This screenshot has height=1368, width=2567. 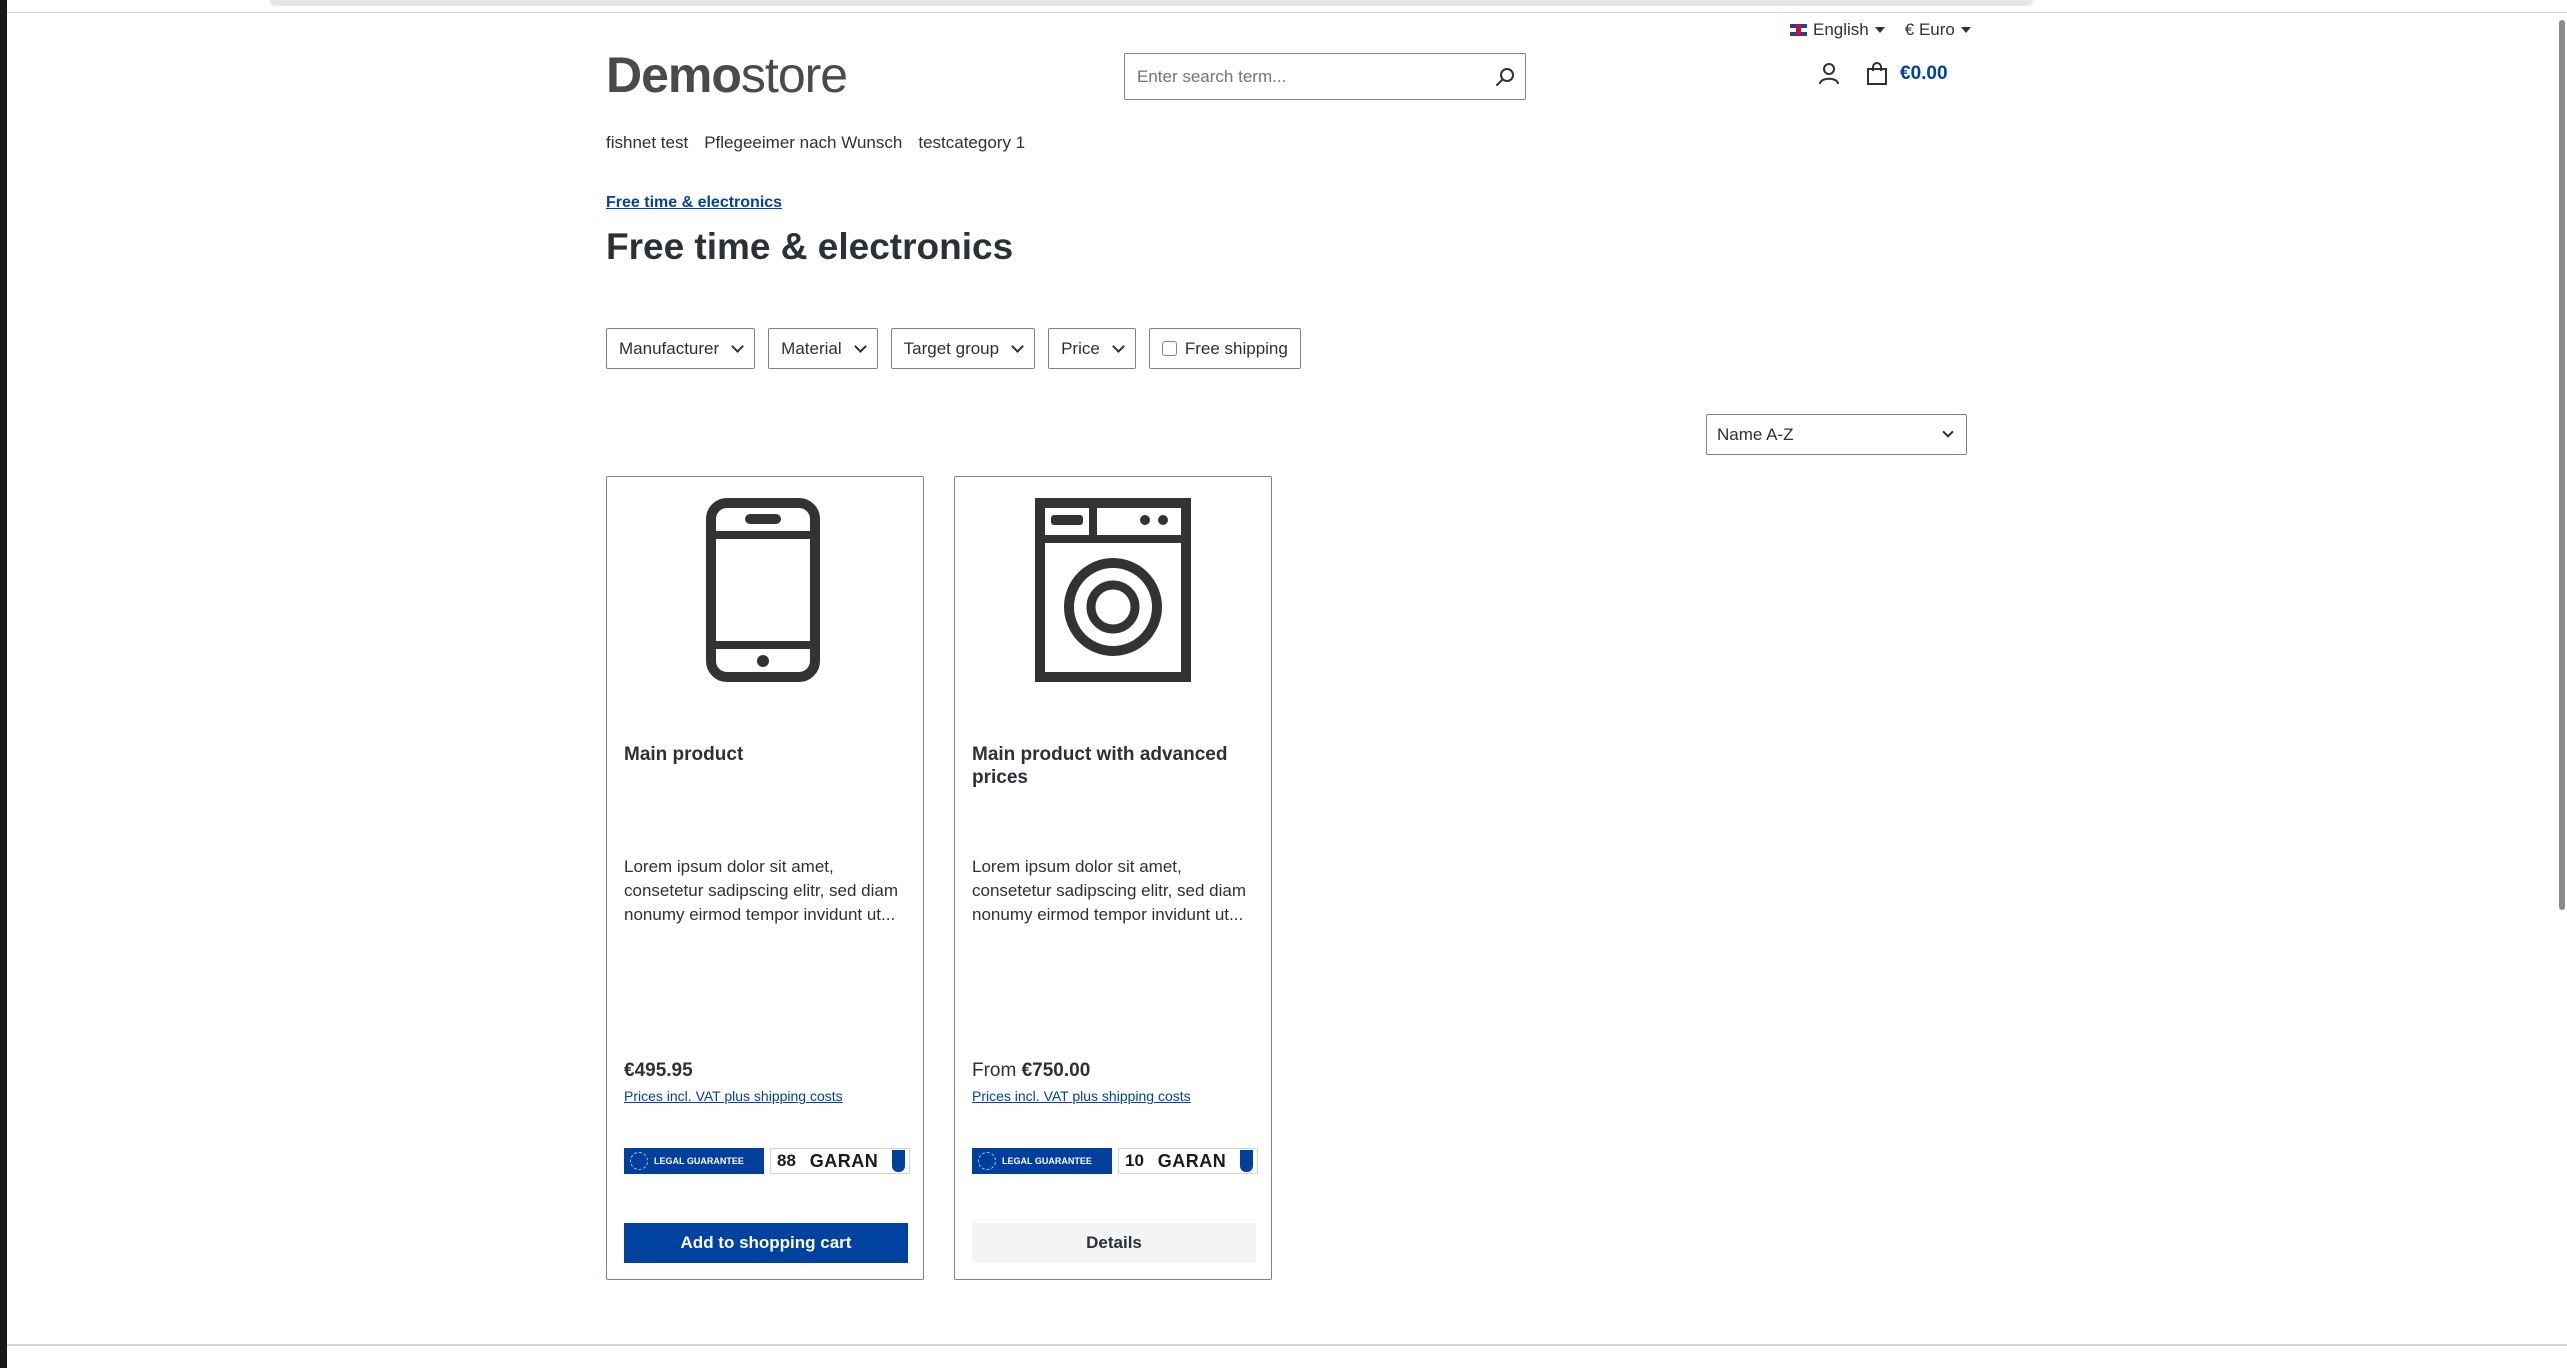 I want to click on nav-item-pflegeeimer: Pflegeeimer nach Wunsch, so click(x=803, y=143).